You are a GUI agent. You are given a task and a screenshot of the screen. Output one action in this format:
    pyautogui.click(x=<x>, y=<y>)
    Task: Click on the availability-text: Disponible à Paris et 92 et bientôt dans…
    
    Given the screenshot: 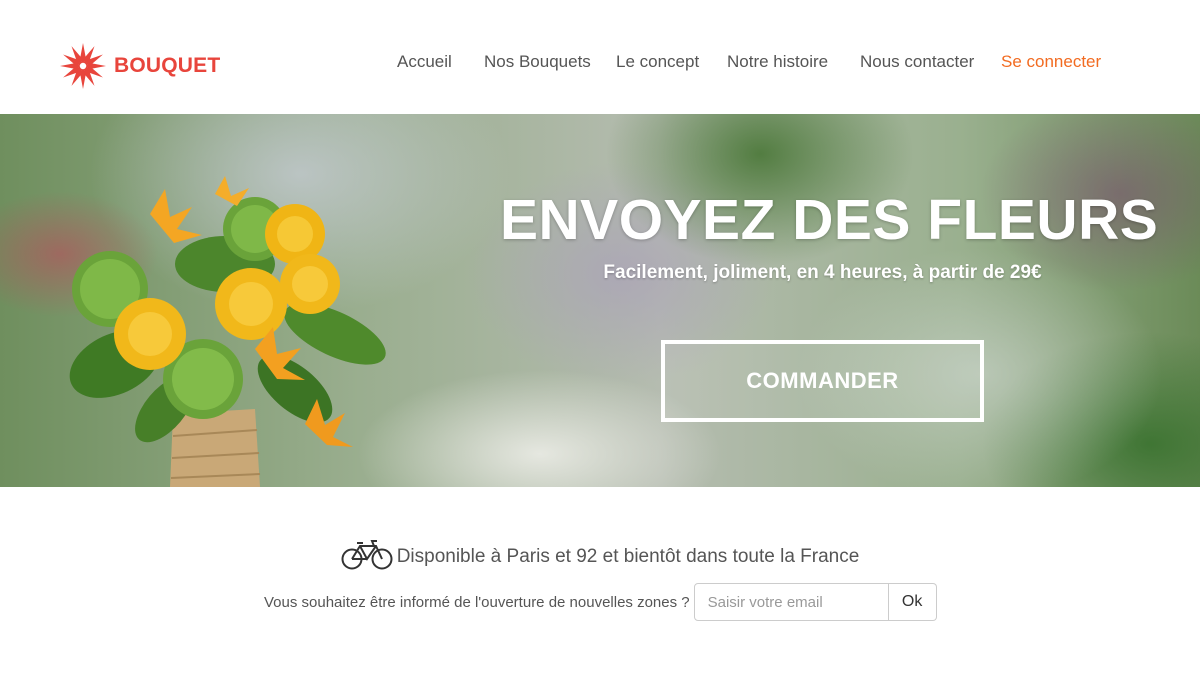 What is the action you would take?
    pyautogui.click(x=628, y=556)
    